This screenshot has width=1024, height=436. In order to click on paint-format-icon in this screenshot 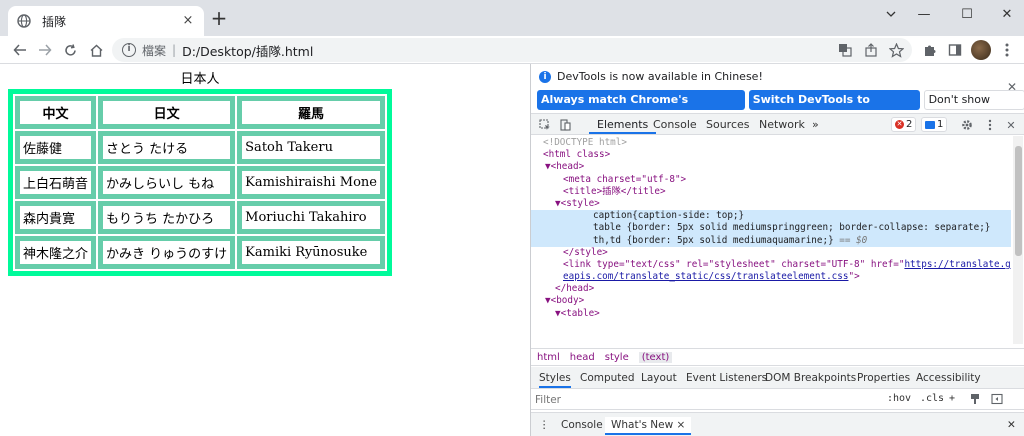, I will do `click(975, 400)`.